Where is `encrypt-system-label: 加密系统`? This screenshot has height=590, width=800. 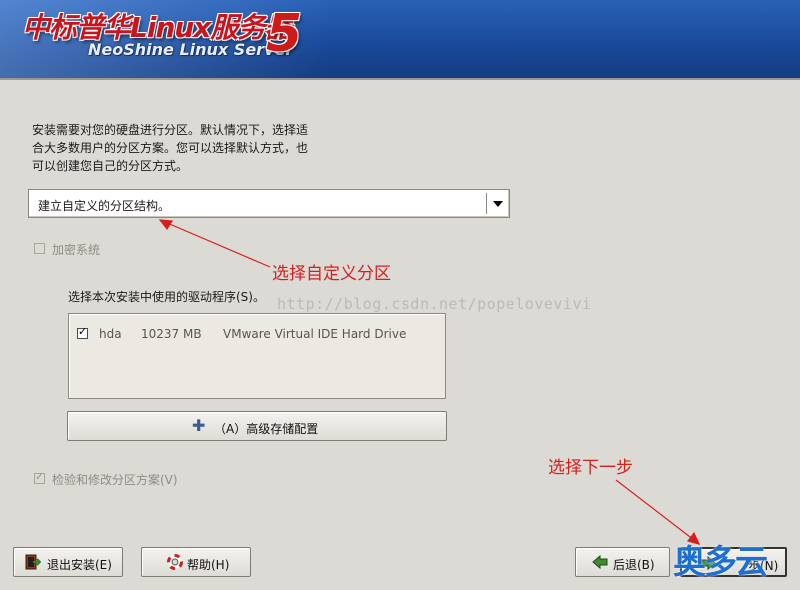 encrypt-system-label: 加密系统 is located at coordinates (76, 250).